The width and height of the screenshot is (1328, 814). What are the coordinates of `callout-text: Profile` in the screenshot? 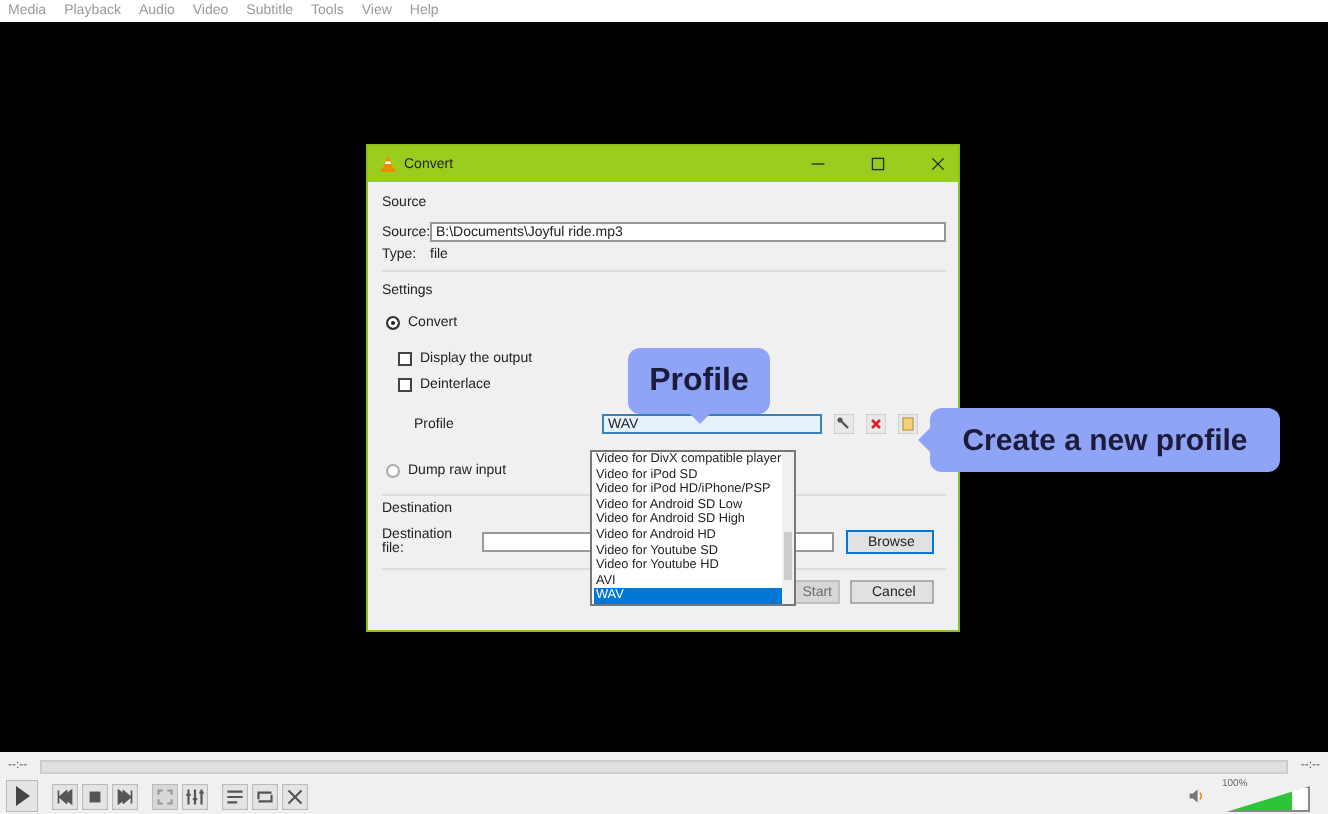 It's located at (699, 381).